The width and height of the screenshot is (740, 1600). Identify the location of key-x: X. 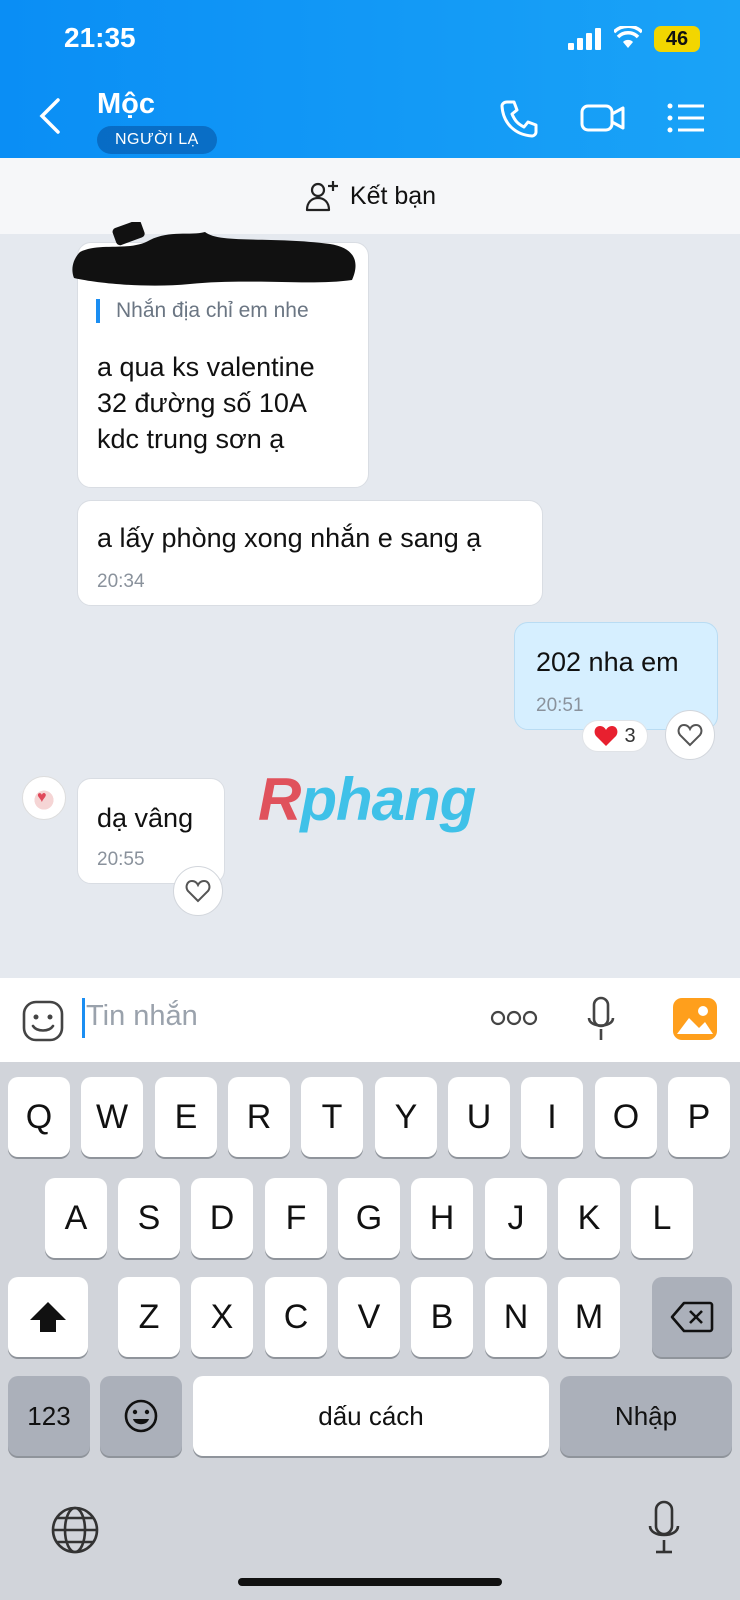
(222, 1317).